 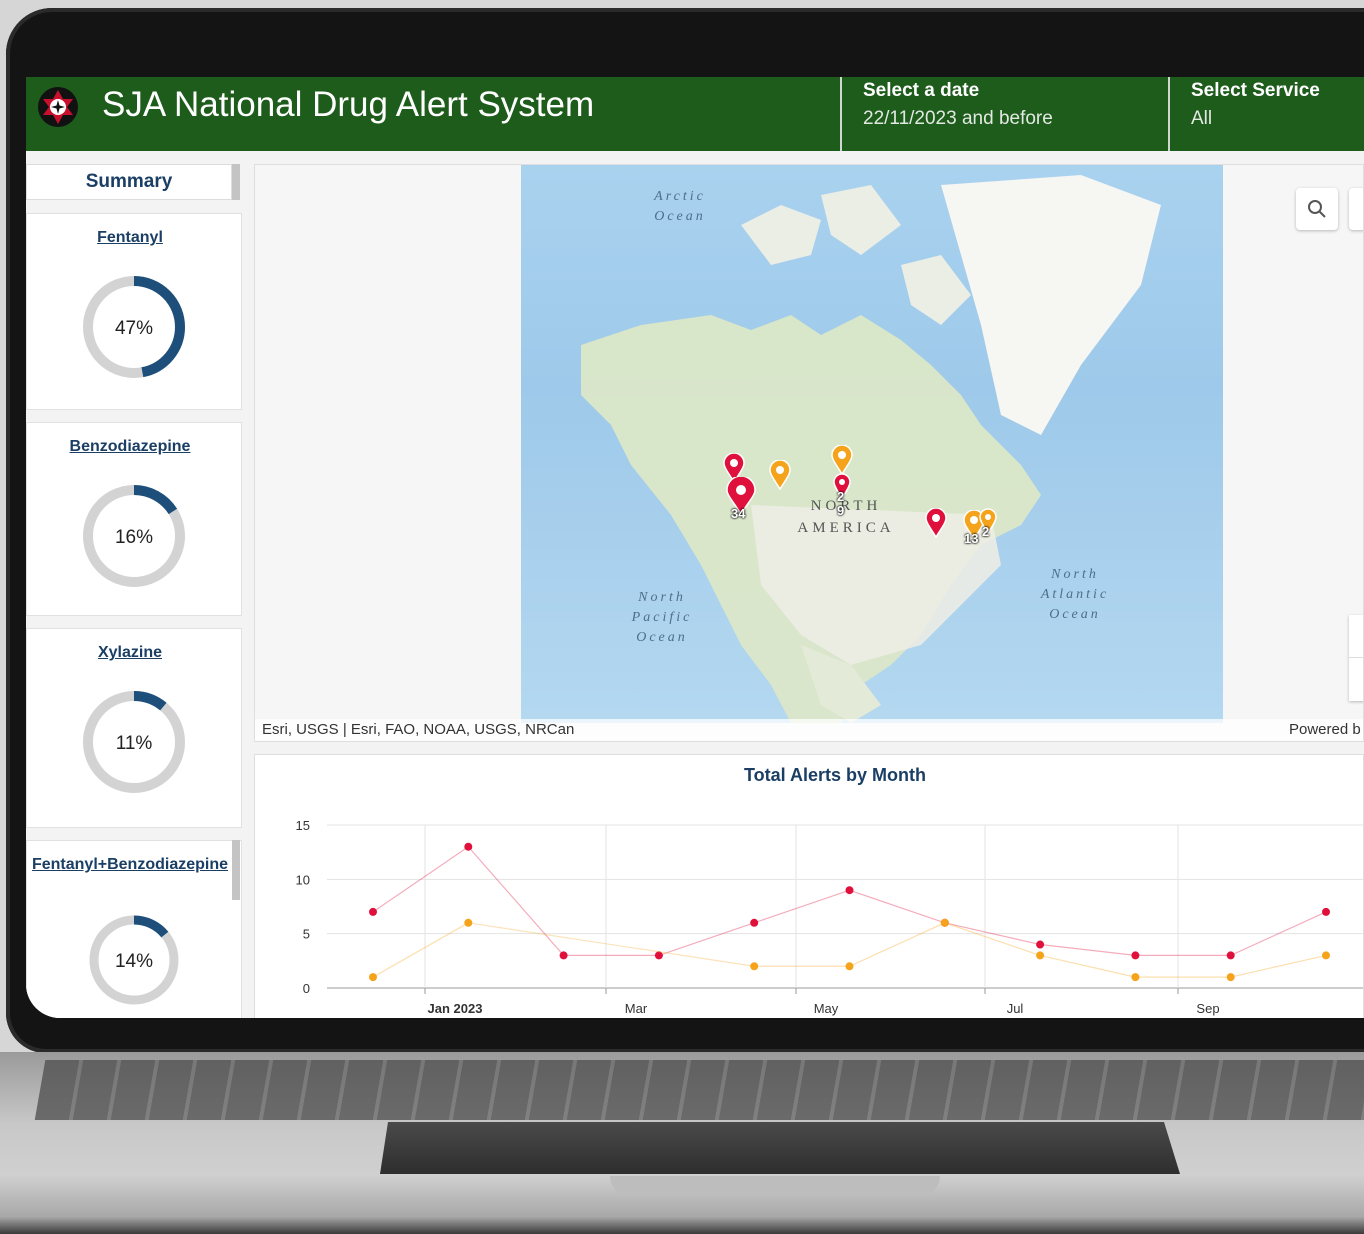 What do you see at coordinates (1255, 90) in the screenshot?
I see `service-filter-title: Select Service` at bounding box center [1255, 90].